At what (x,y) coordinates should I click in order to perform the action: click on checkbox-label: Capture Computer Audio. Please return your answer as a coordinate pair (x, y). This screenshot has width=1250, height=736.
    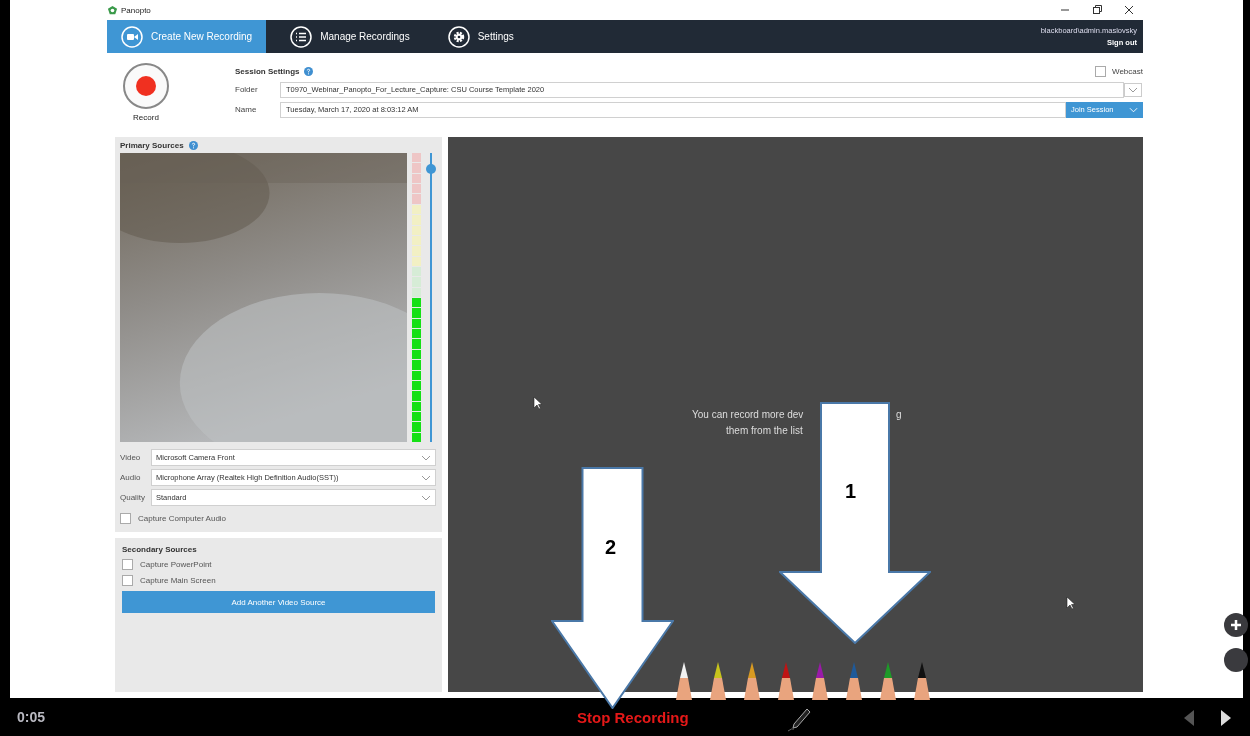
    Looking at the image, I should click on (182, 518).